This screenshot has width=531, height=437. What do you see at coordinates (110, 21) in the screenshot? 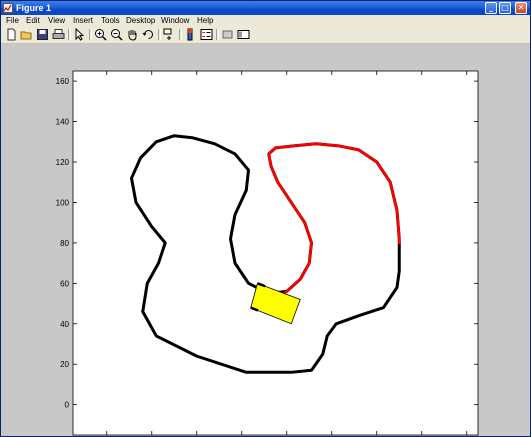
I see `menu-tools: Tools` at bounding box center [110, 21].